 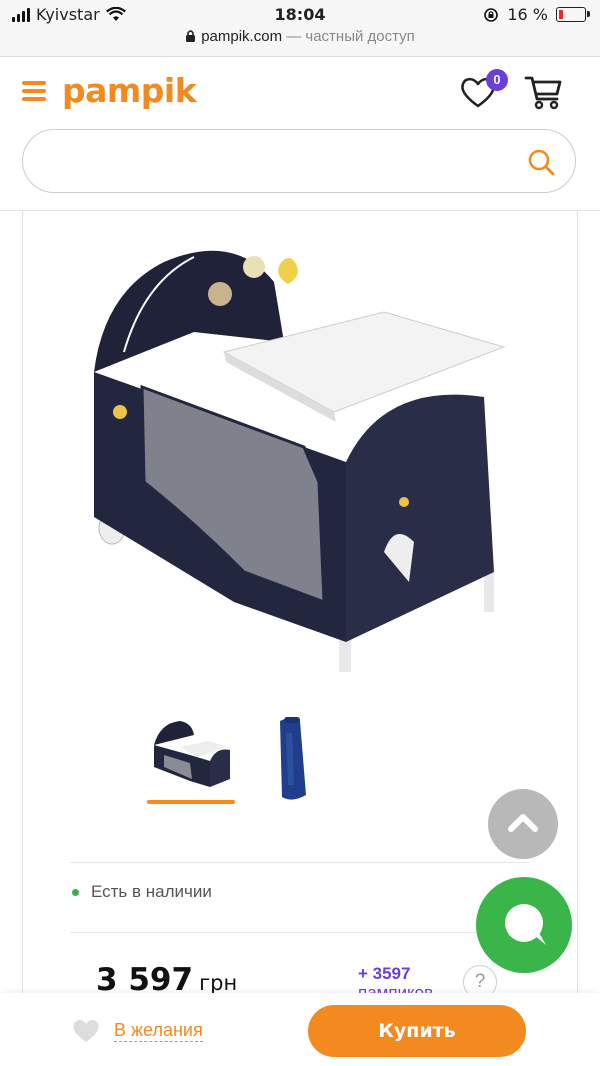 I want to click on status-bar: Kyivstar 18:04 16 %, so click(x=300, y=14).